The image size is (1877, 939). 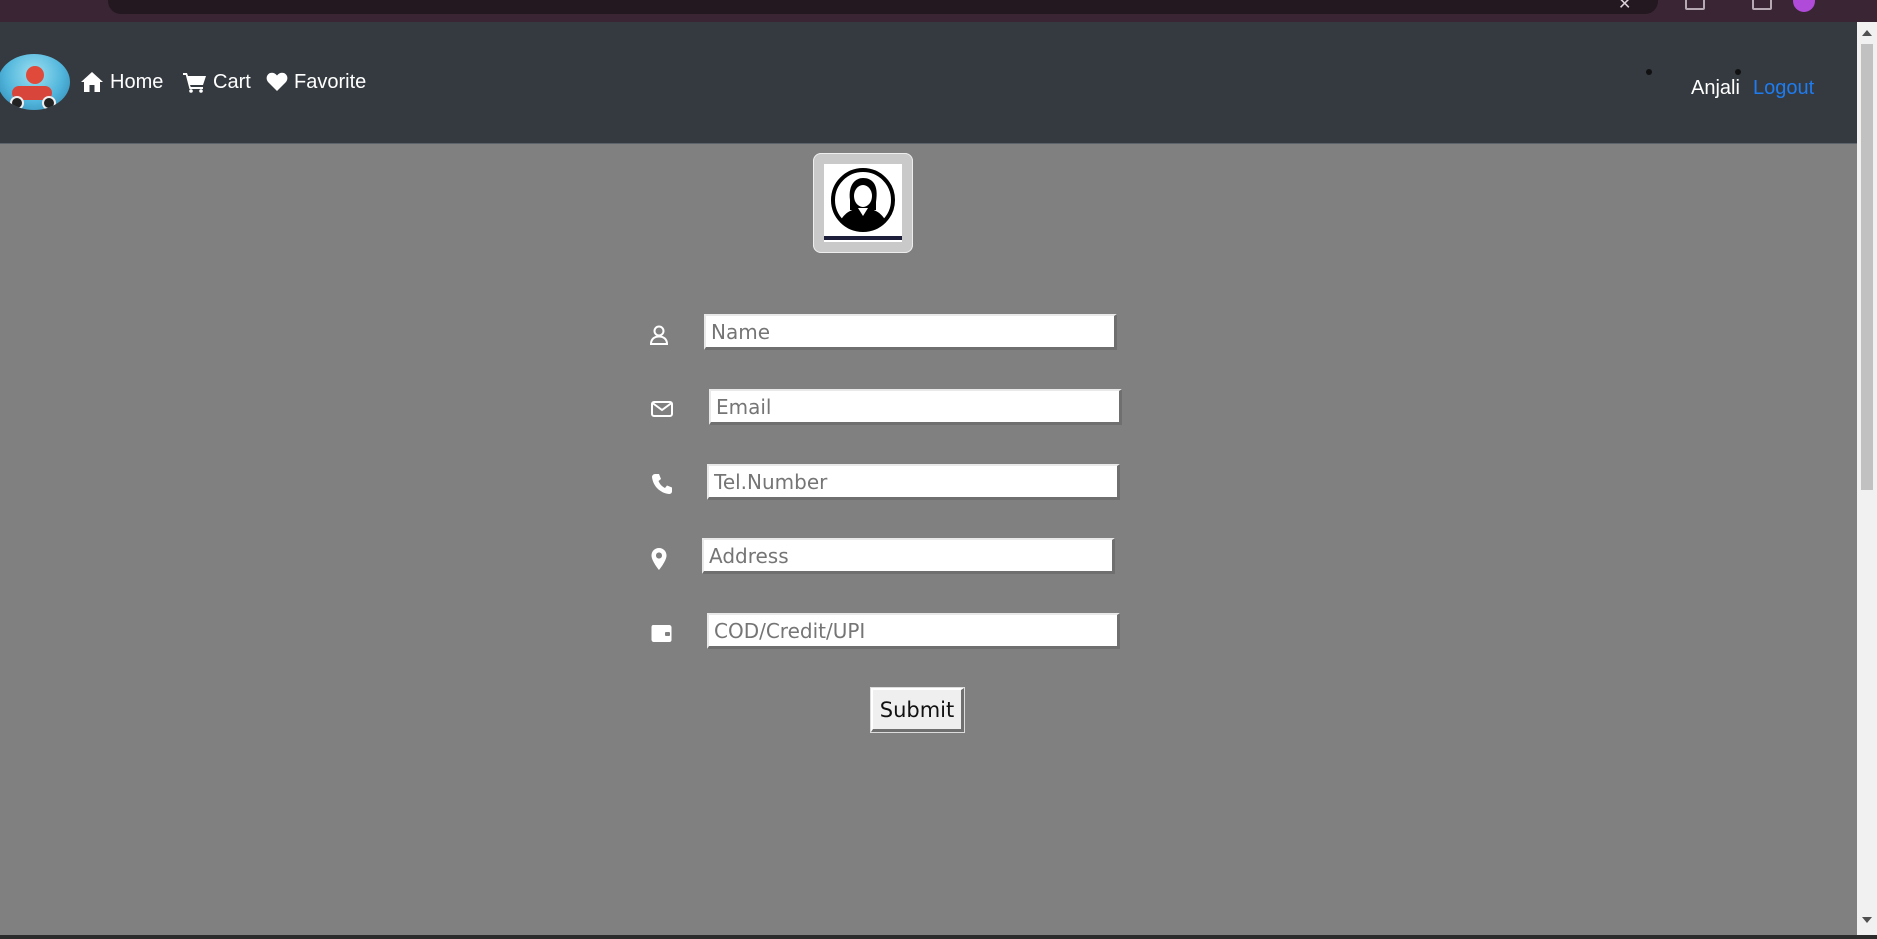 What do you see at coordinates (913, 631) in the screenshot?
I see `payment-method-field` at bounding box center [913, 631].